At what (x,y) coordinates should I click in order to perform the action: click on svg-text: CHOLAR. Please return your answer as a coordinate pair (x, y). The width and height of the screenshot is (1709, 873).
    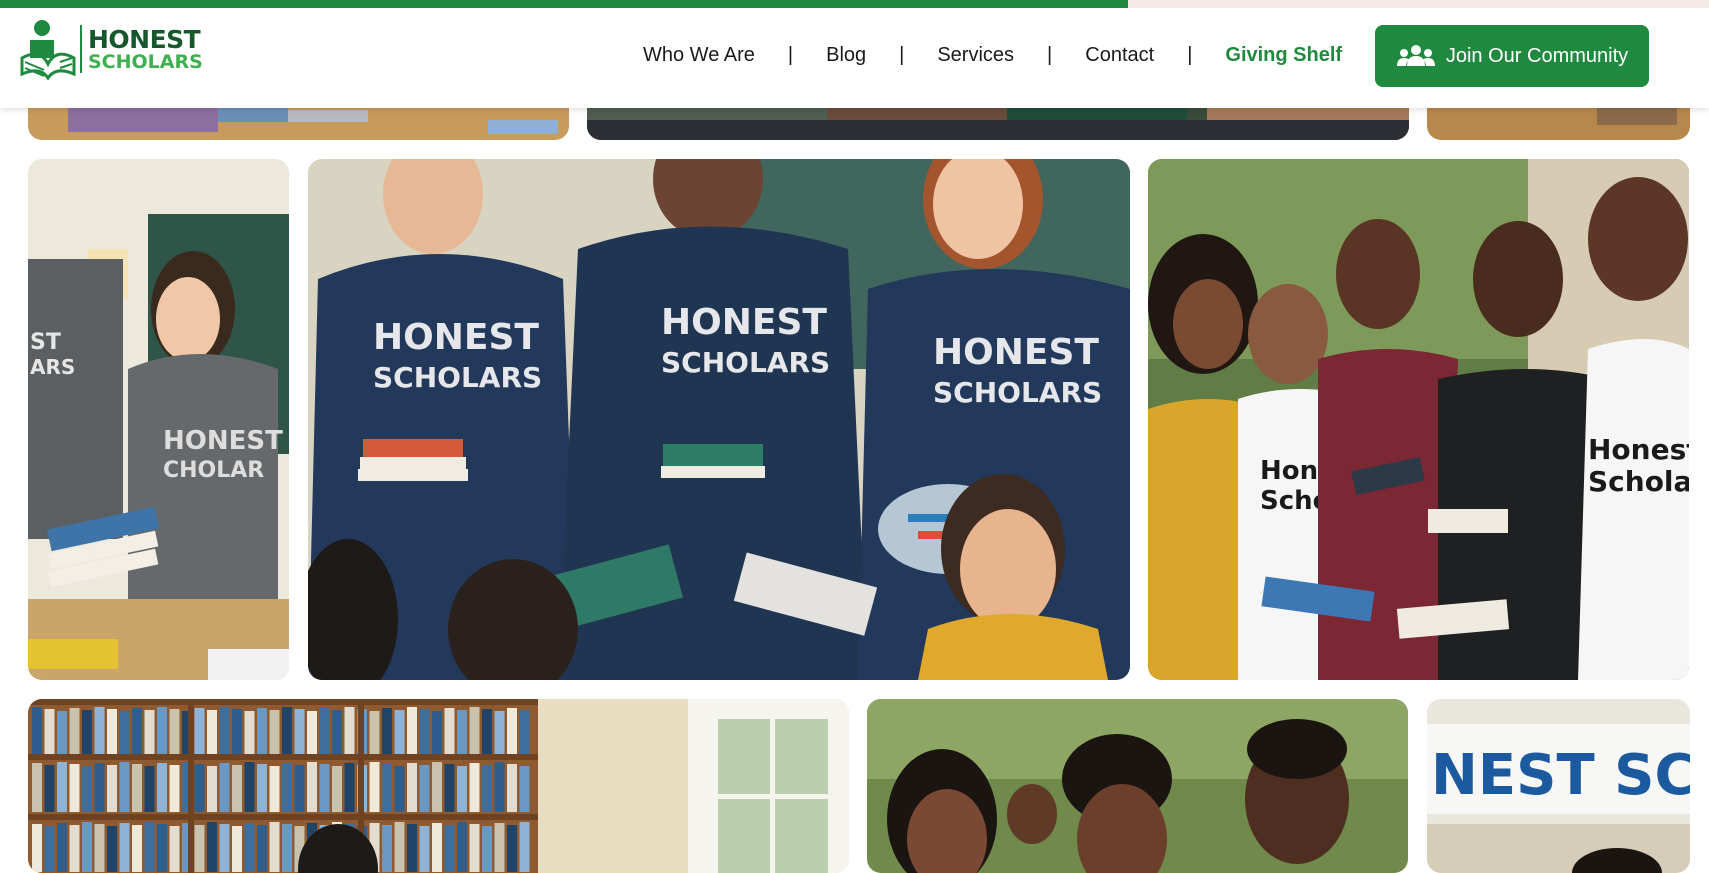
    Looking at the image, I should click on (213, 470).